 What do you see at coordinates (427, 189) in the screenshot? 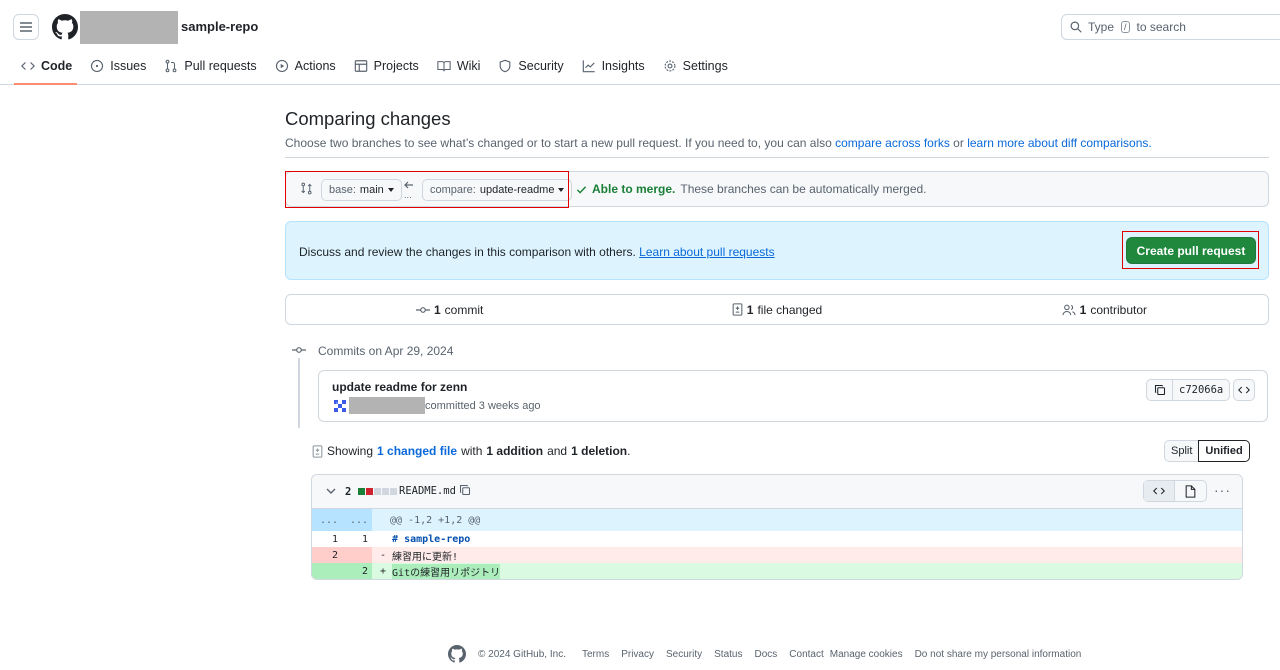
I see `highlight-box-branches` at bounding box center [427, 189].